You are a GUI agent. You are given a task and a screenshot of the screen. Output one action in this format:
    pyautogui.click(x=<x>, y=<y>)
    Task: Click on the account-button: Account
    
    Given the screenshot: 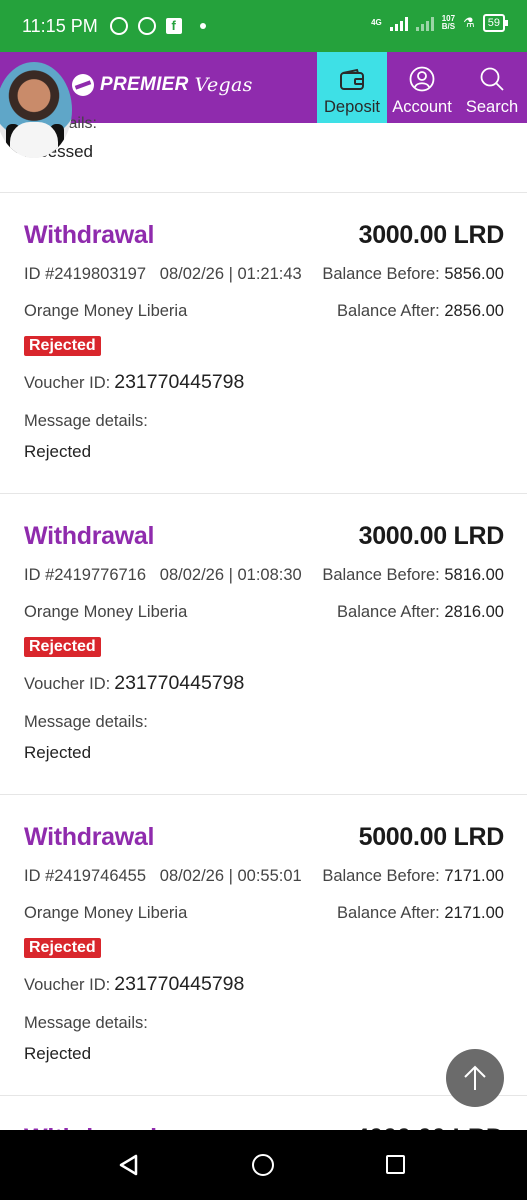 What is the action you would take?
    pyautogui.click(x=422, y=87)
    